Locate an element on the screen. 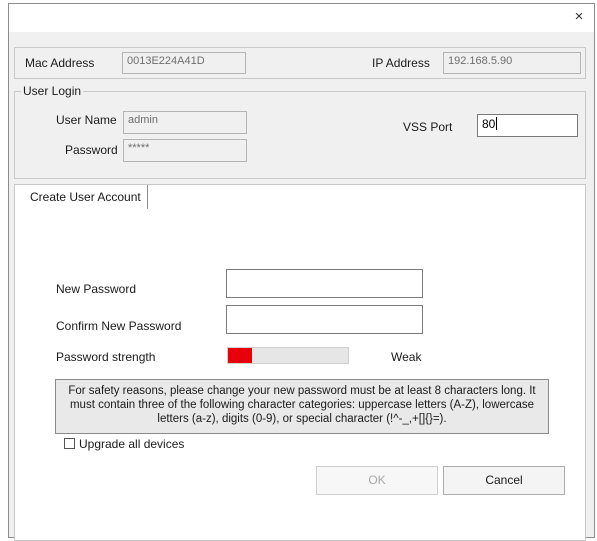  close-icon: × is located at coordinates (579, 17).